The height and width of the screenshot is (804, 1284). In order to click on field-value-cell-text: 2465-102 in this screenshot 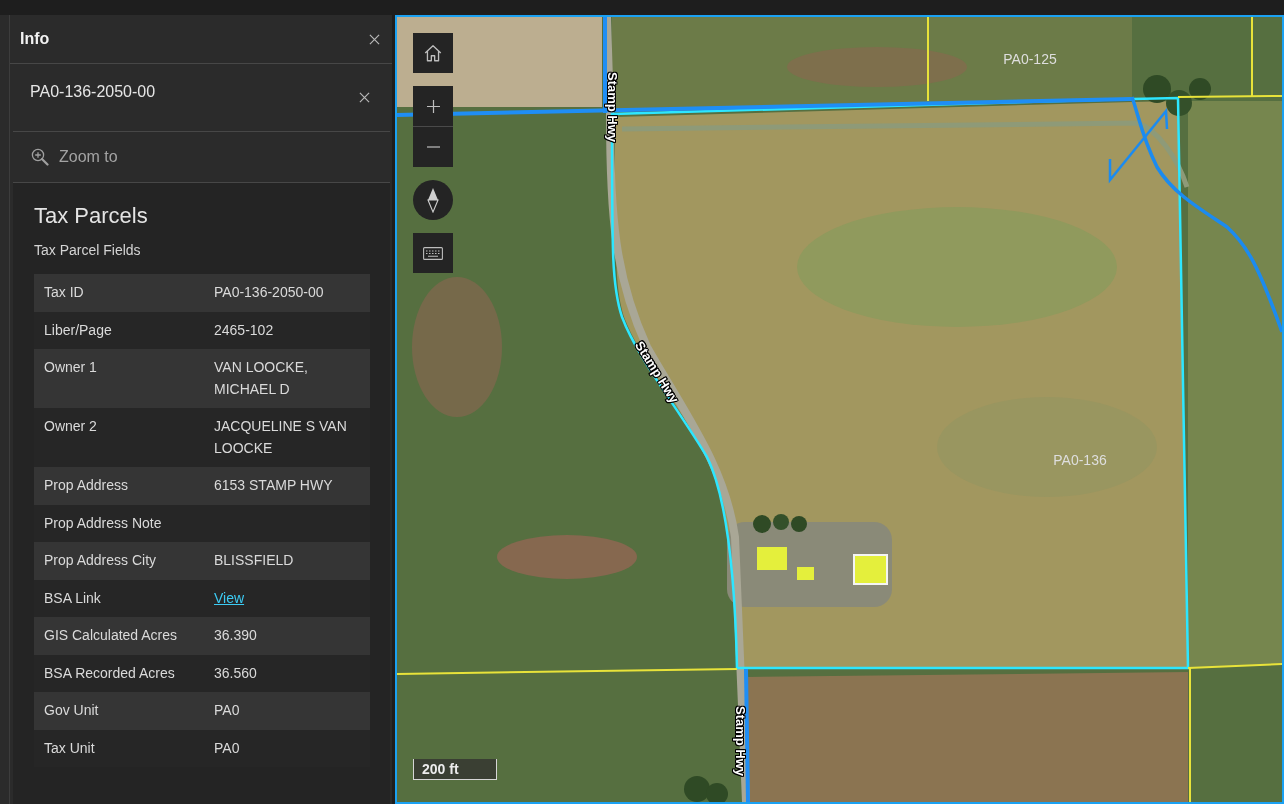, I will do `click(244, 330)`.